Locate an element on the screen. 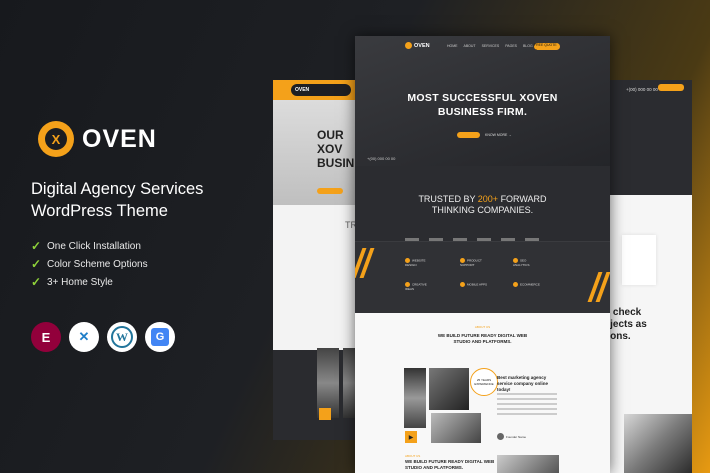  preview-left-hero-button is located at coordinates (330, 191).